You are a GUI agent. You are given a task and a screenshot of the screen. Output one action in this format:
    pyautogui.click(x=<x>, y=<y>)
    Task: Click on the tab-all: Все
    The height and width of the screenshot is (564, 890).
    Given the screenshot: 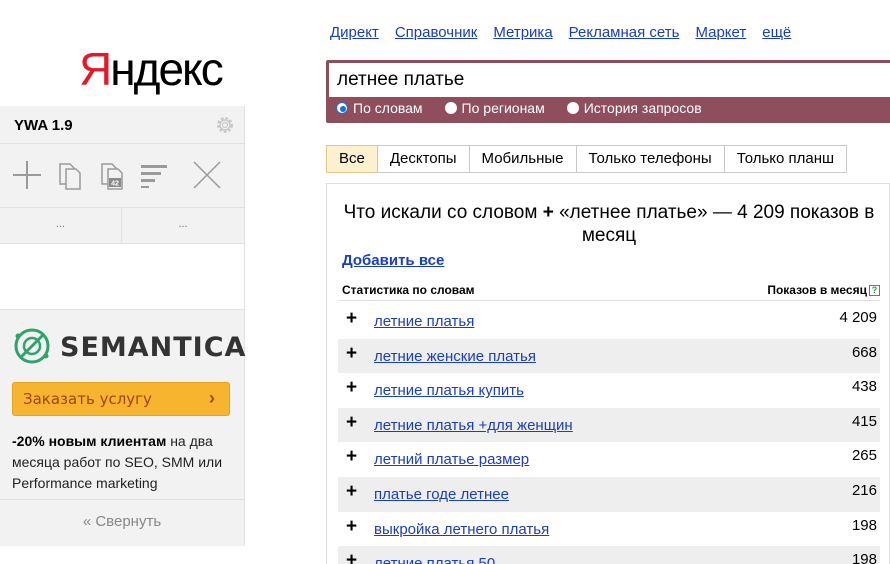 What is the action you would take?
    pyautogui.click(x=352, y=159)
    